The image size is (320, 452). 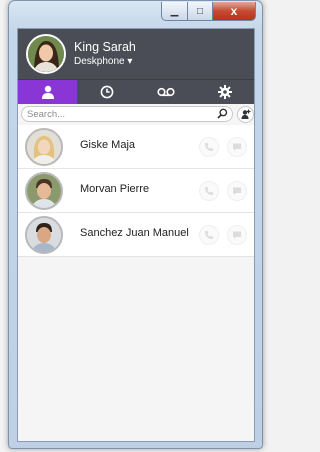 I want to click on history-clock-icon, so click(x=106, y=92).